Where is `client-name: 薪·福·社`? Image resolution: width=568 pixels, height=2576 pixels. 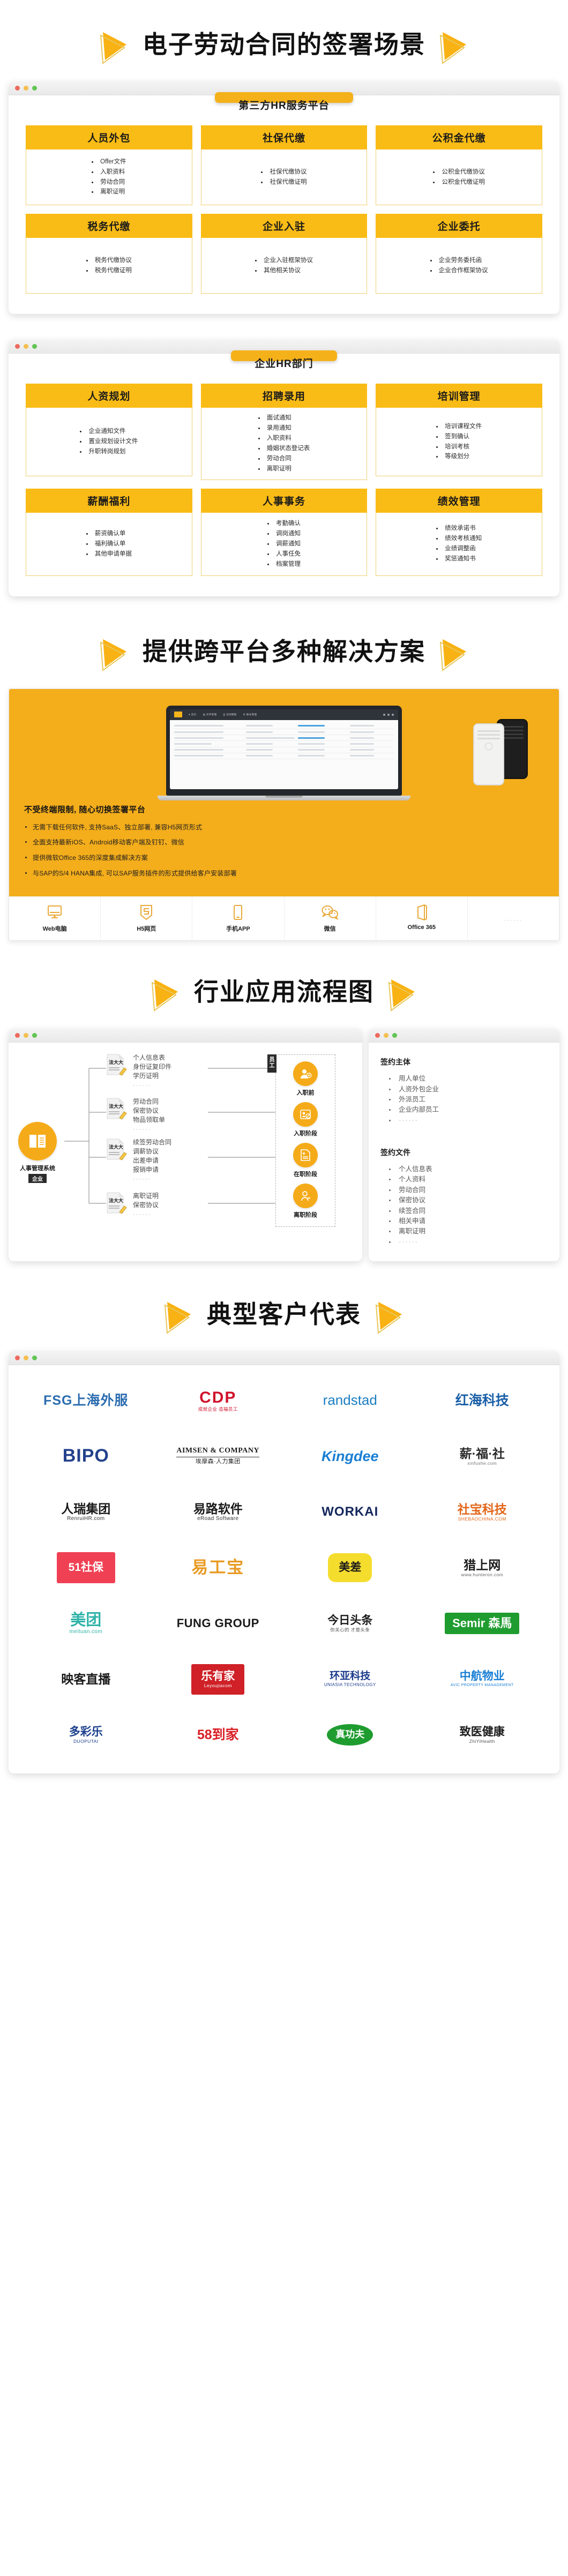
client-name: 薪·福·社 is located at coordinates (482, 1453).